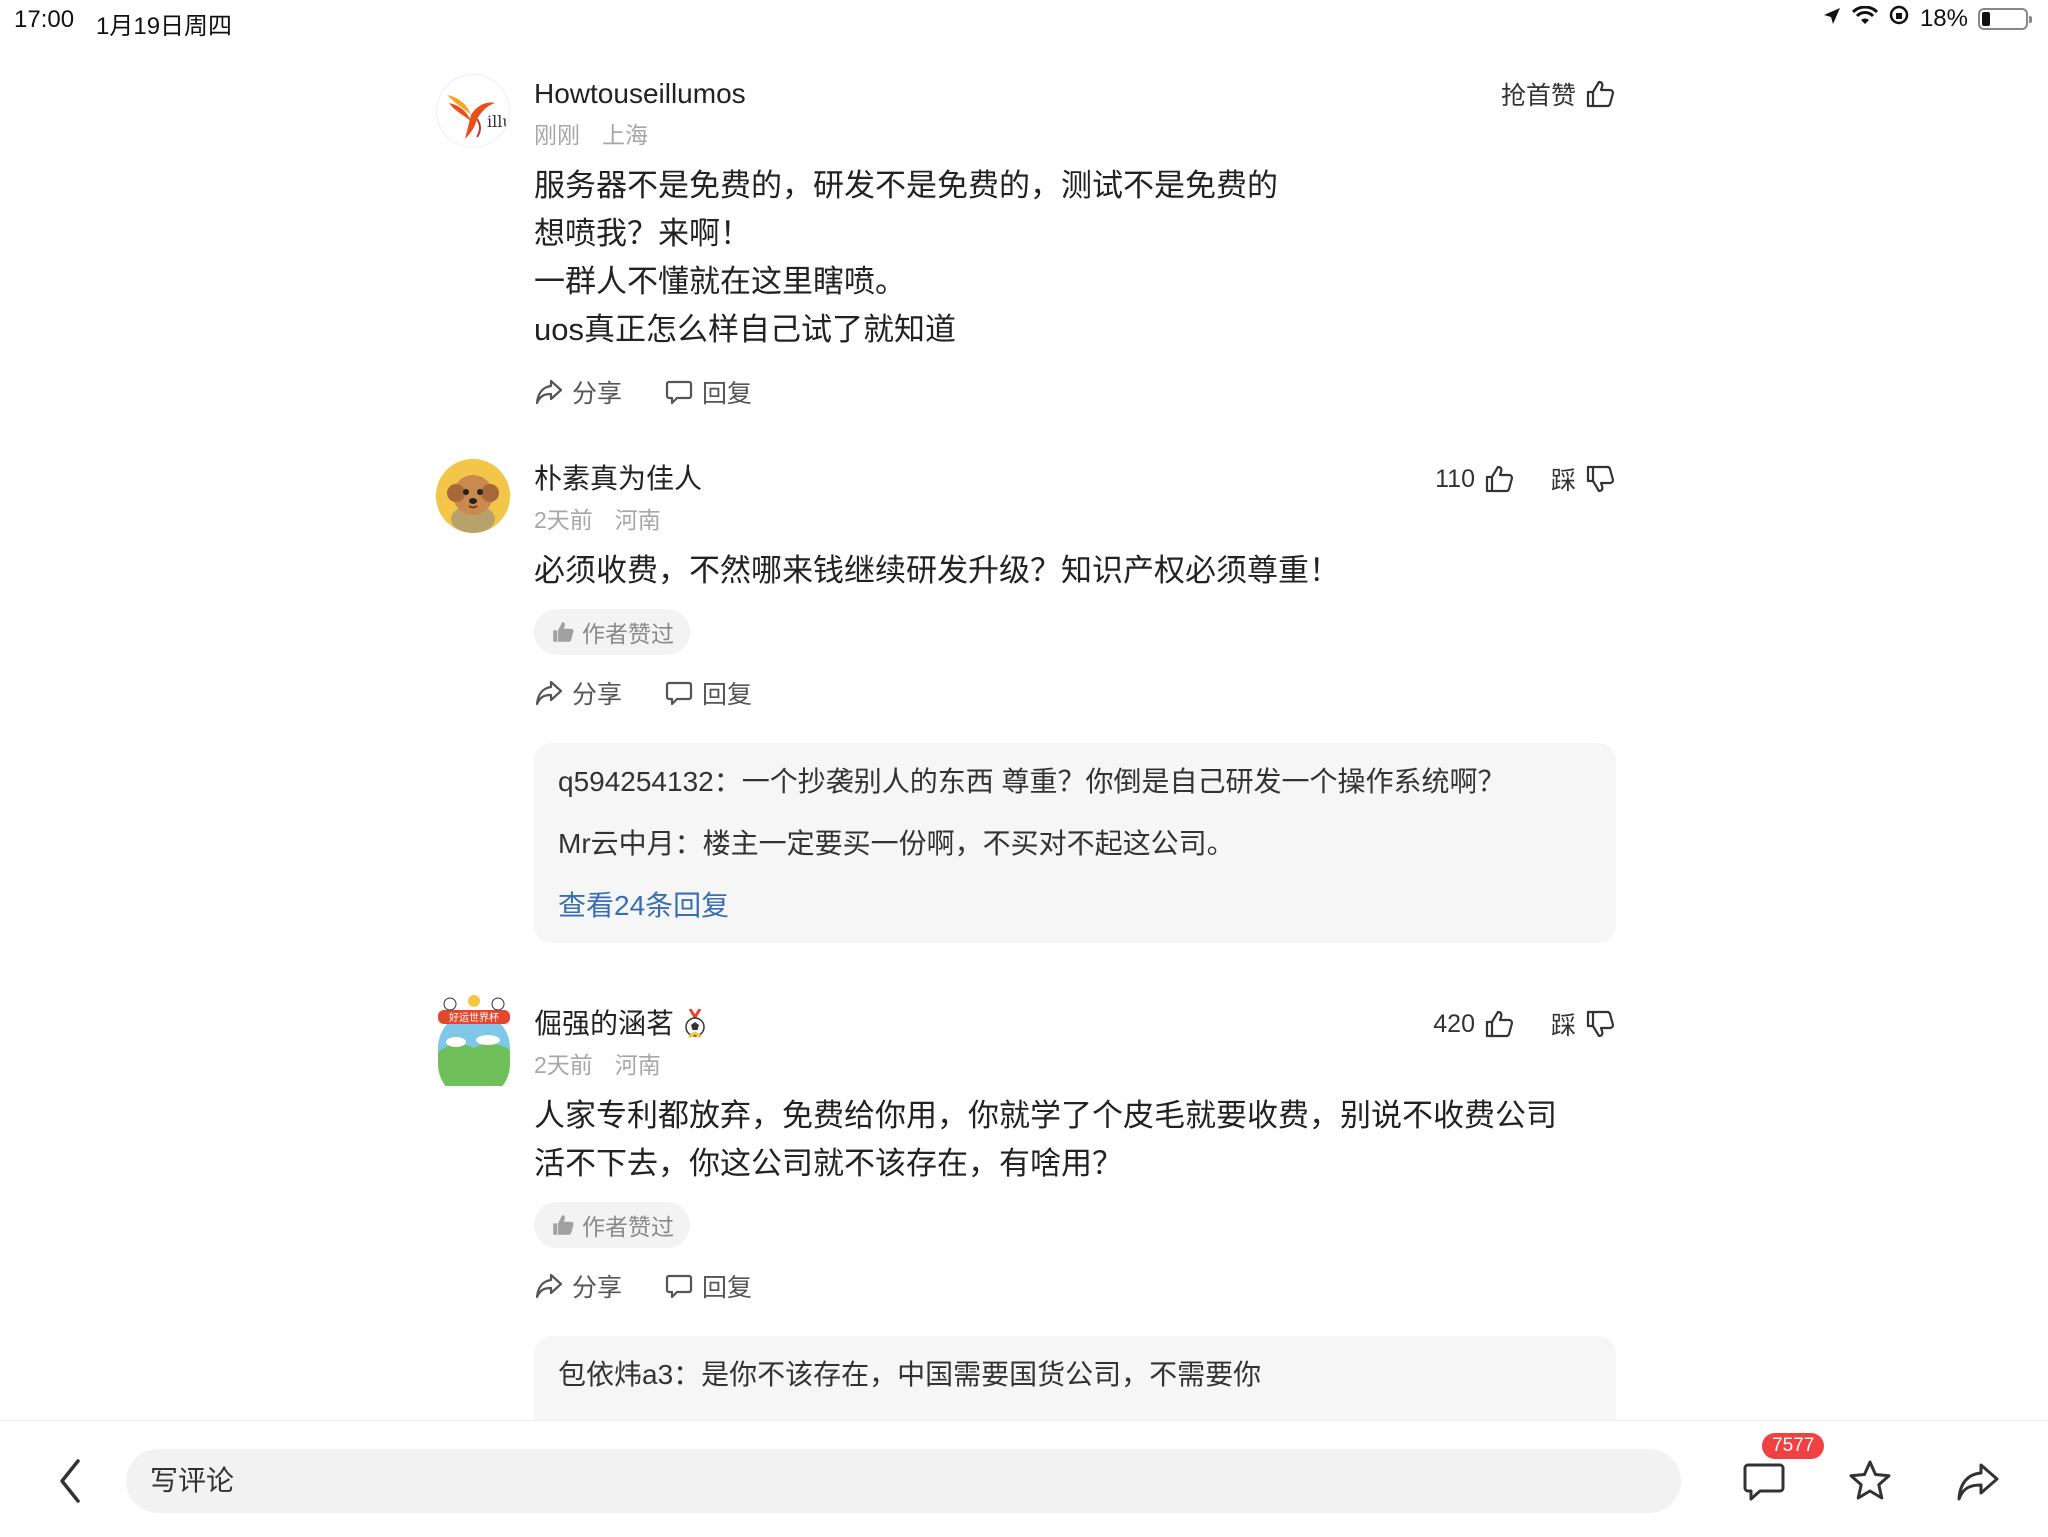 The width and height of the screenshot is (2048, 1537). I want to click on avatar: 好运世界杯, so click(473, 1047).